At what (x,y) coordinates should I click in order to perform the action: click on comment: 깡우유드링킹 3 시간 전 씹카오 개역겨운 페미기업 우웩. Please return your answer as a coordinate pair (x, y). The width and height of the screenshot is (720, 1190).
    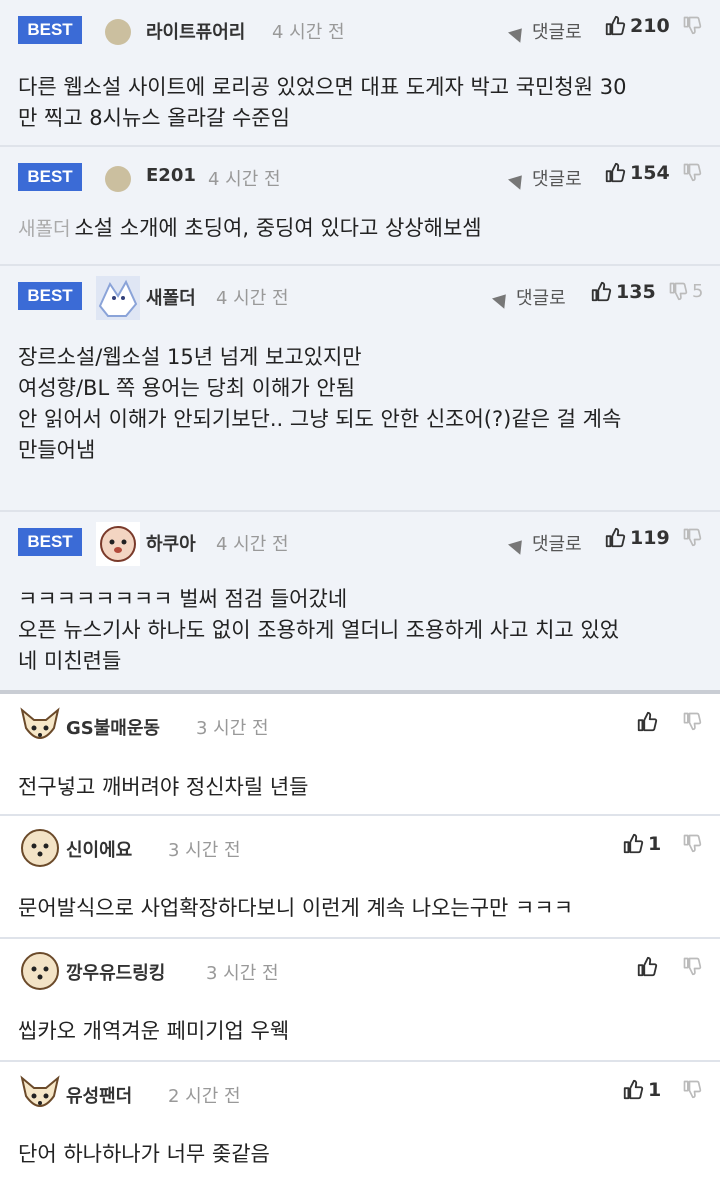
    Looking at the image, I should click on (360, 1000).